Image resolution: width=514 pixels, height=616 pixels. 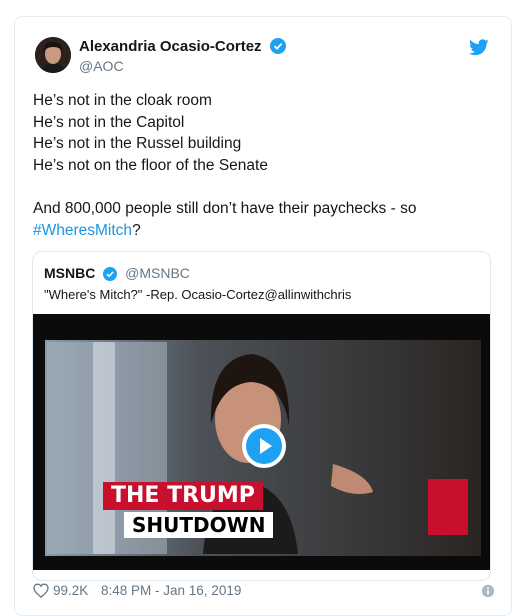 I want to click on author-name: Alexandria Ocasio-Cortez, so click(x=182, y=48).